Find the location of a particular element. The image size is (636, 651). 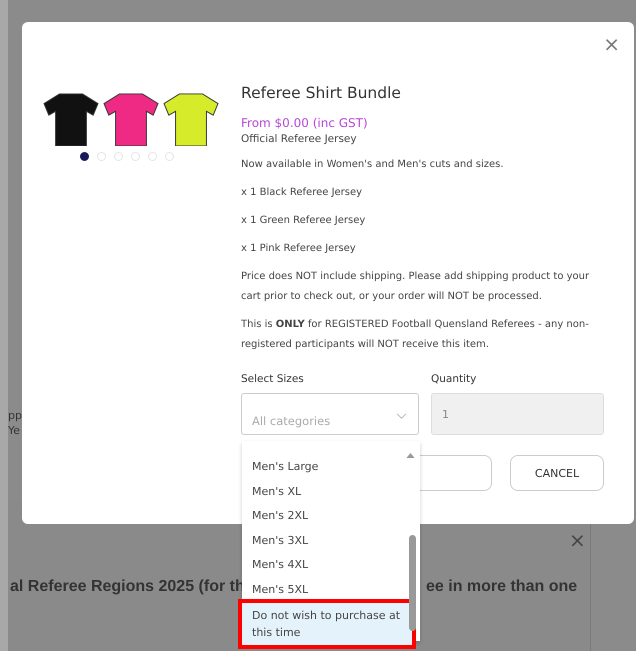

product-title: Referee Shirt Bundle is located at coordinates (321, 93).